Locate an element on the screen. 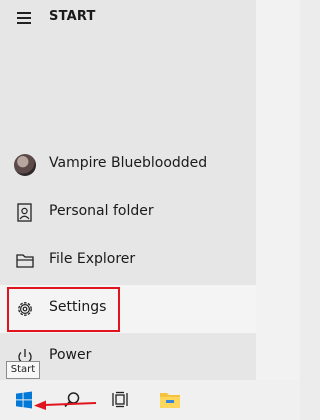 The height and width of the screenshot is (420, 320). windows-logo-icon is located at coordinates (24, 400).